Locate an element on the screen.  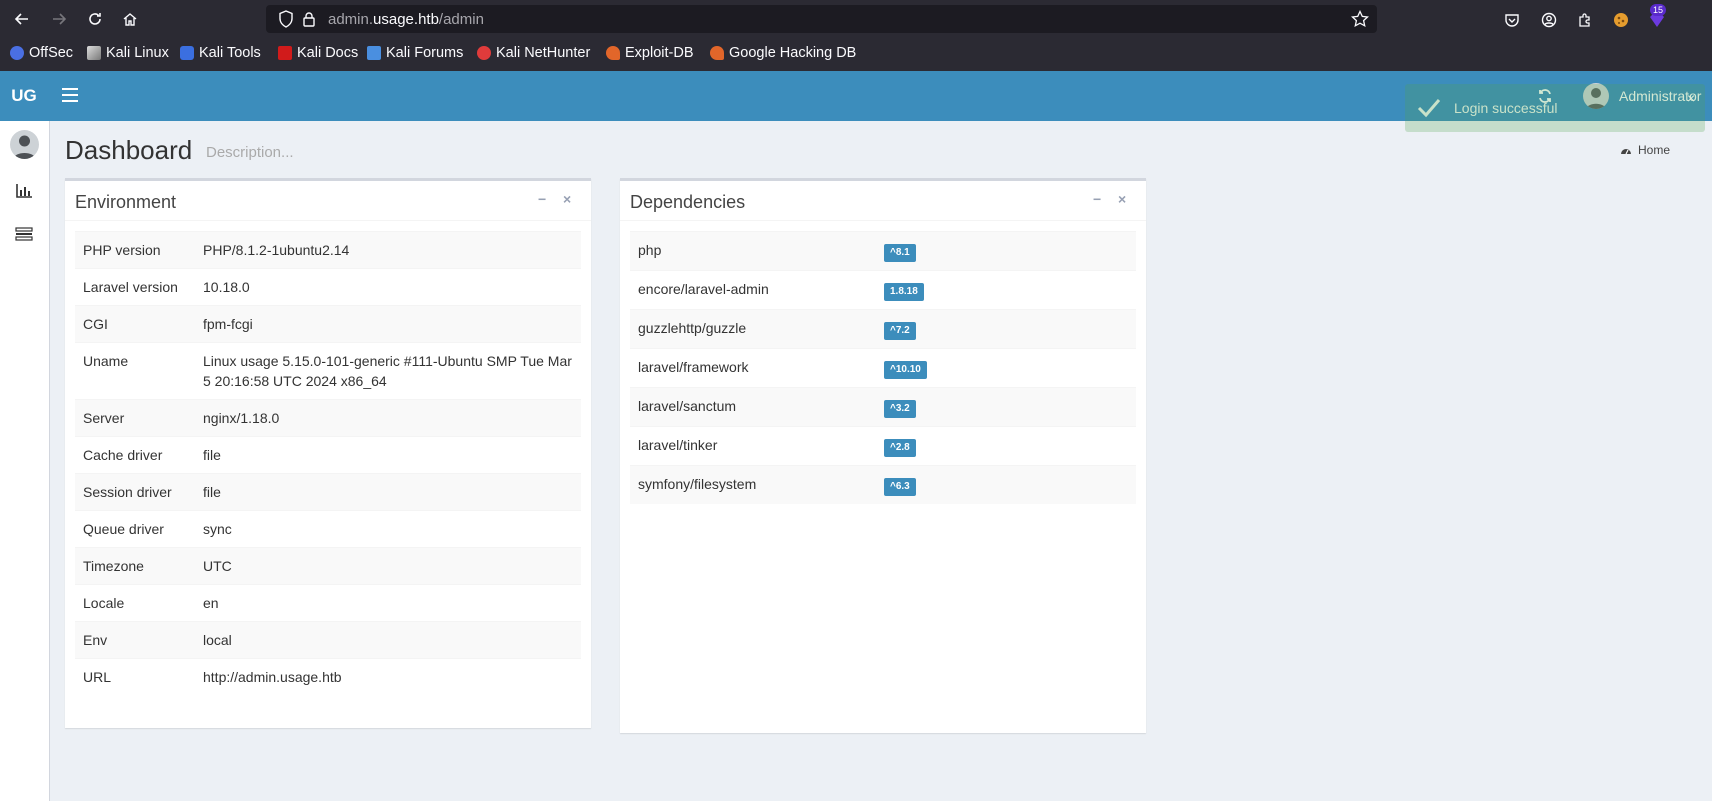
env-key: URL is located at coordinates (135, 676).